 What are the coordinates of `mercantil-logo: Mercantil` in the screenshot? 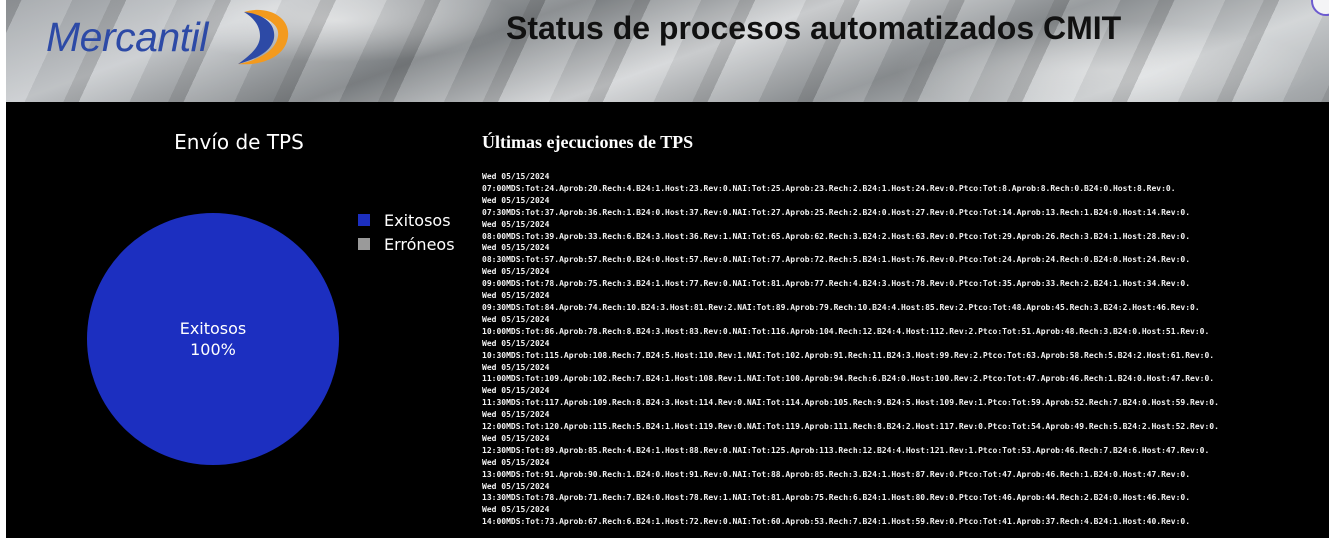 It's located at (174, 38).